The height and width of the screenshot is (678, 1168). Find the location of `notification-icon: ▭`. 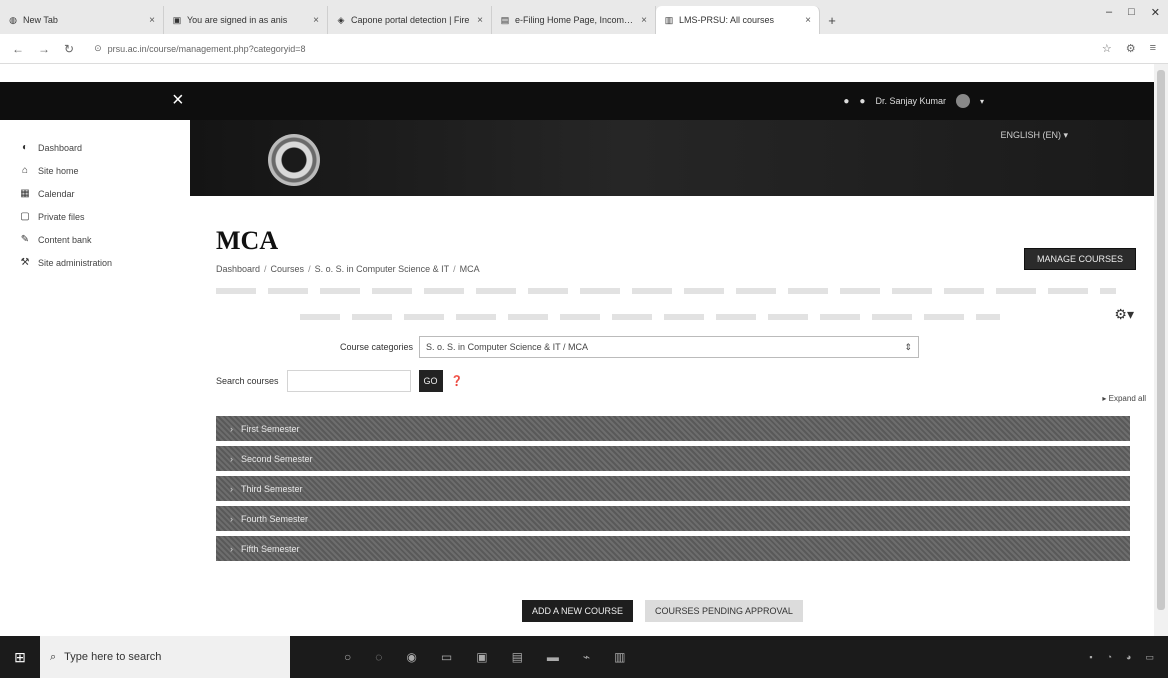

notification-icon: ▭ is located at coordinates (1149, 657).